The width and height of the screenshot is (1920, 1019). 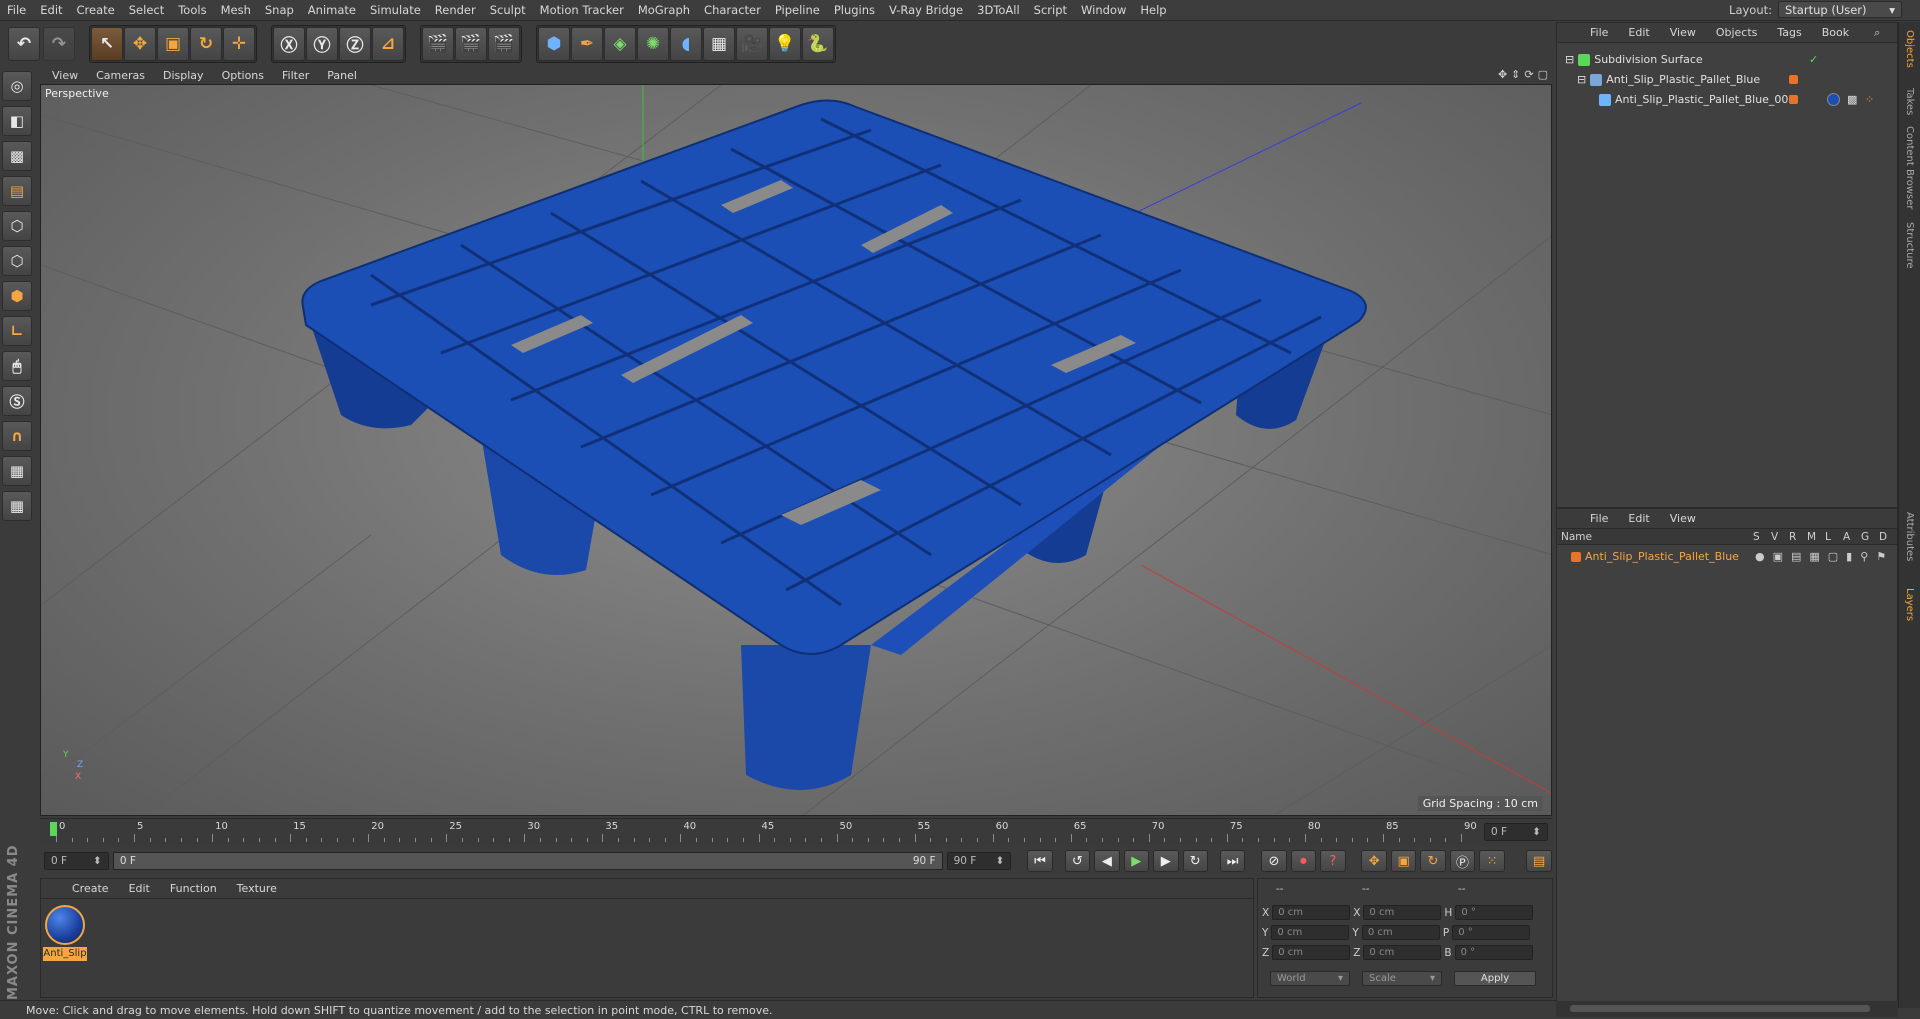 What do you see at coordinates (395, 10) in the screenshot?
I see `menu-simulate: Simulate` at bounding box center [395, 10].